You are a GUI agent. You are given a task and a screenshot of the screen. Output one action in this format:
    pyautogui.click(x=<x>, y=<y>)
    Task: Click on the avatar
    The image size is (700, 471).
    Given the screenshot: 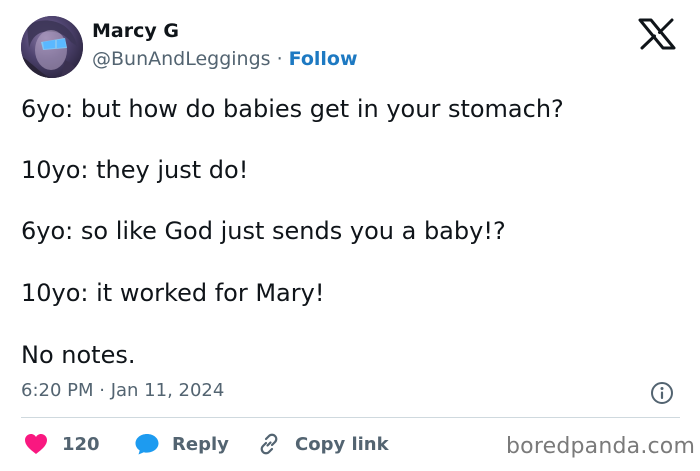 What is the action you would take?
    pyautogui.click(x=52, y=47)
    